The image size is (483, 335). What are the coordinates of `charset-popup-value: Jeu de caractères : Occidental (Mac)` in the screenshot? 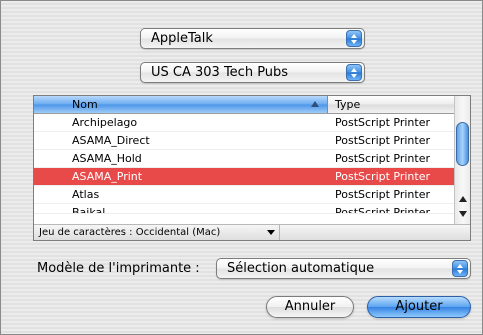 It's located at (130, 232).